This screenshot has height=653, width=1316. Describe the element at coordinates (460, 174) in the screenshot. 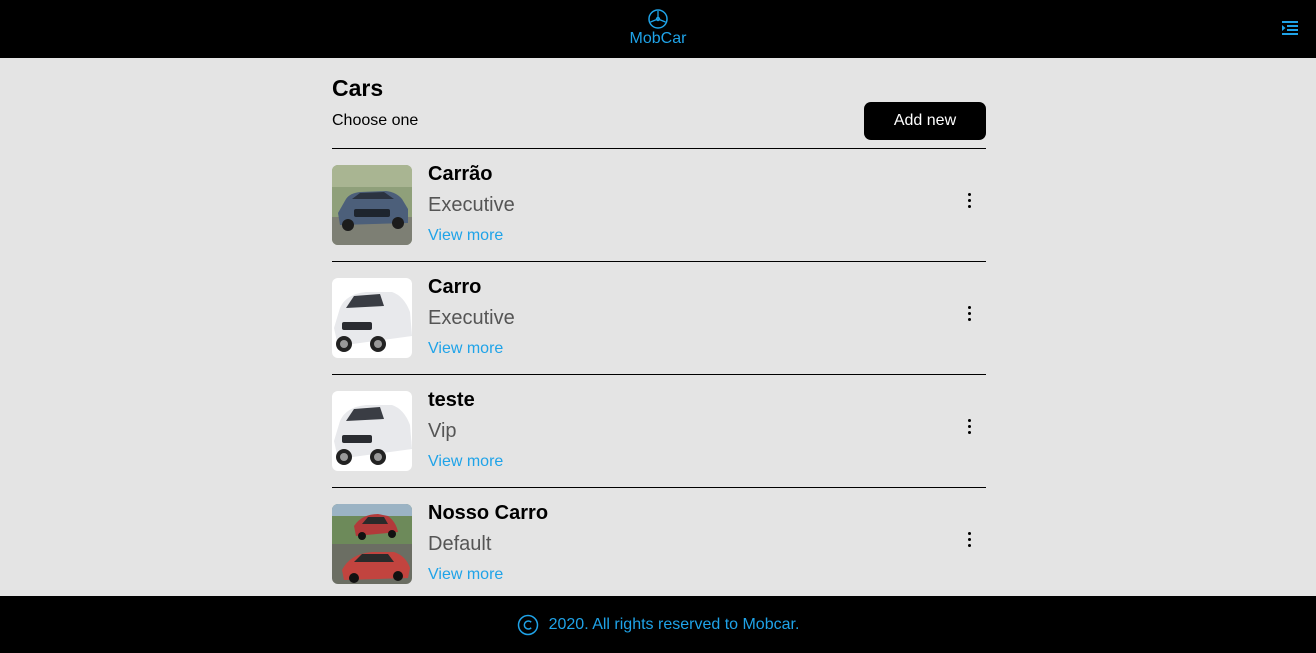

I see `car-name: Carrão` at that location.